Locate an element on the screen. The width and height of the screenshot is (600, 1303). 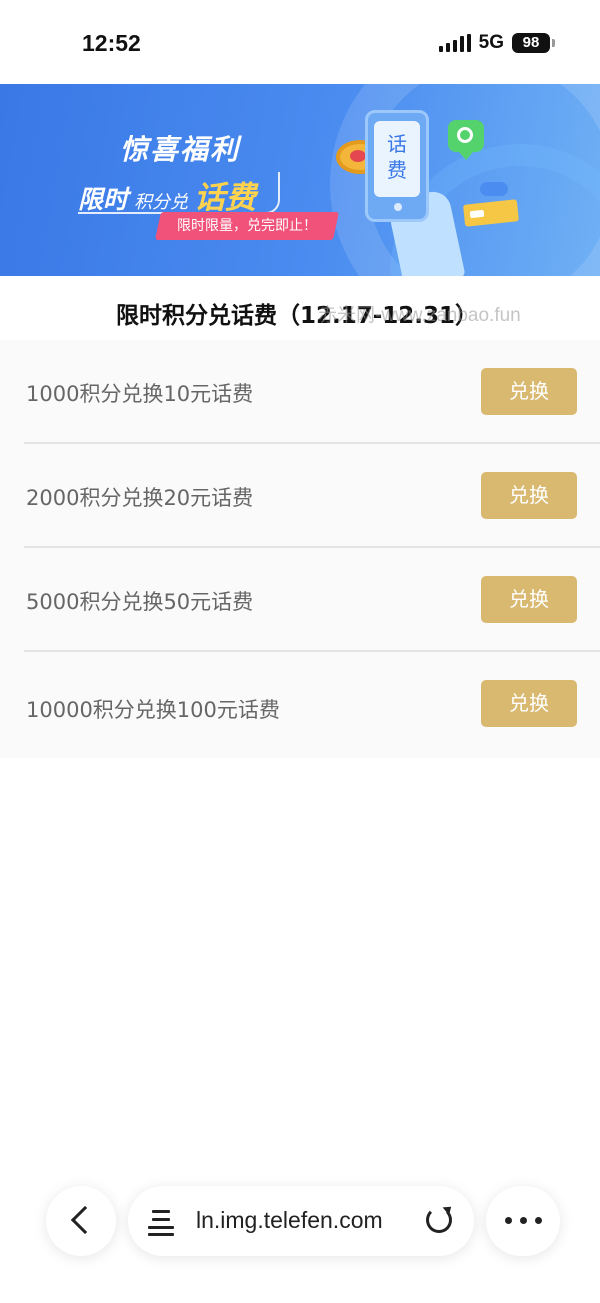
status-bar: 12:52 5G 98 is located at coordinates (300, 42).